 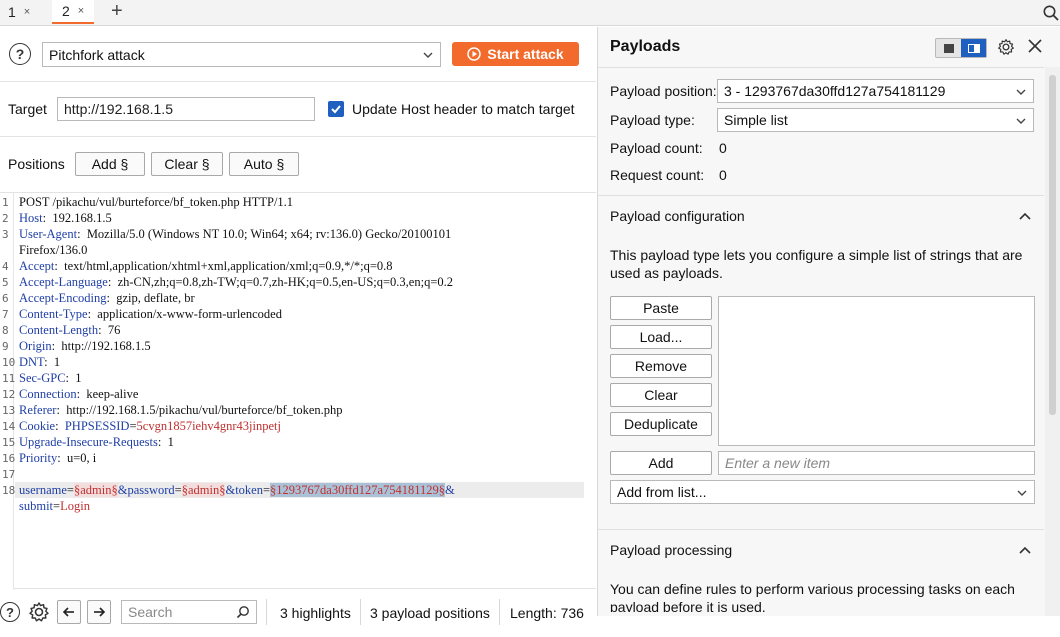 What do you see at coordinates (65, 218) in the screenshot?
I see `header-line: Host: 192.168.1.5` at bounding box center [65, 218].